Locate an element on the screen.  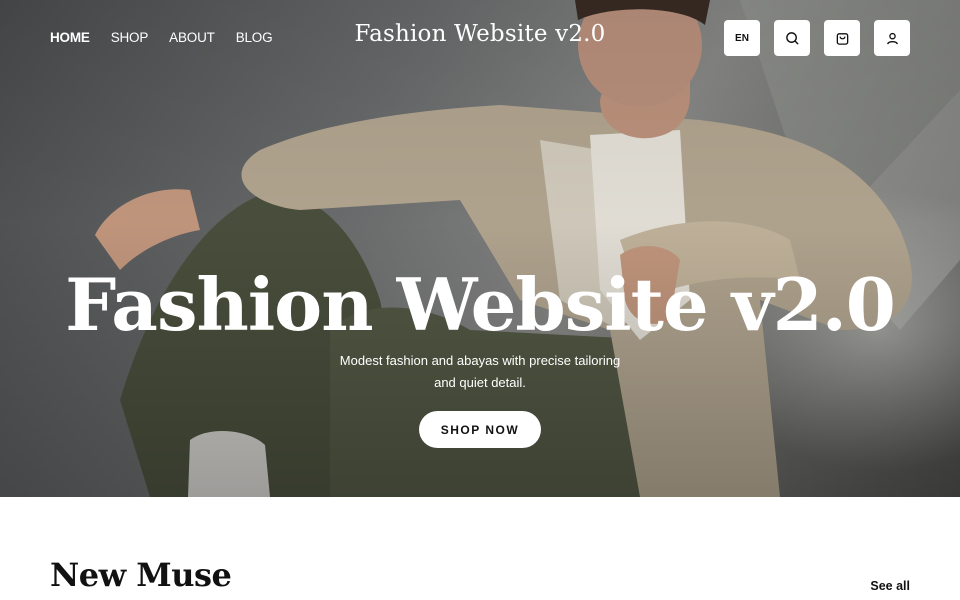
language-button: EN is located at coordinates (742, 38).